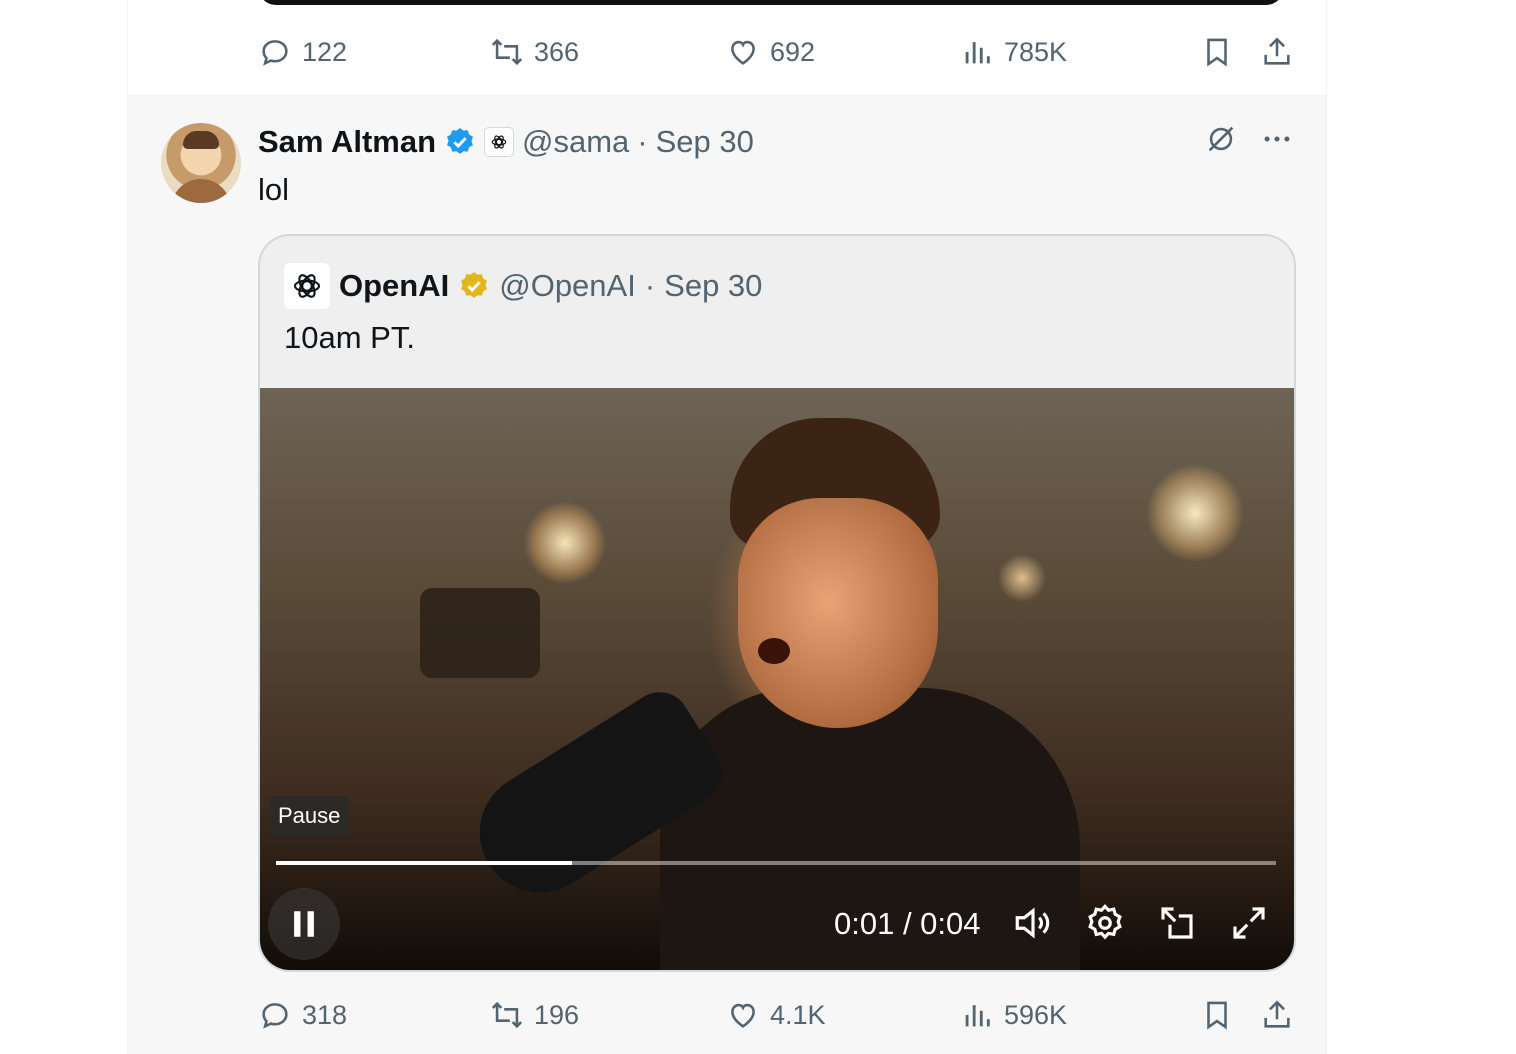 This screenshot has height=1054, width=1516. Describe the element at coordinates (793, 51) in the screenshot. I see `like-count: 692` at that location.